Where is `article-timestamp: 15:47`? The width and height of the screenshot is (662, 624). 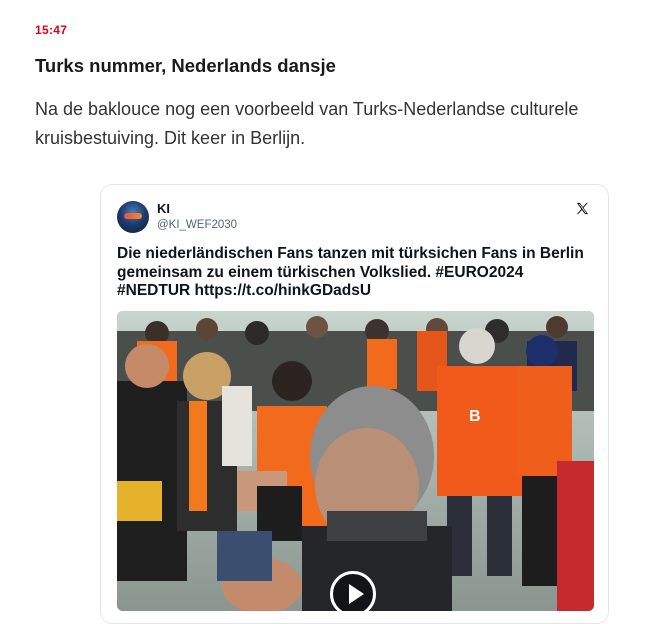 article-timestamp: 15:47 is located at coordinates (51, 30).